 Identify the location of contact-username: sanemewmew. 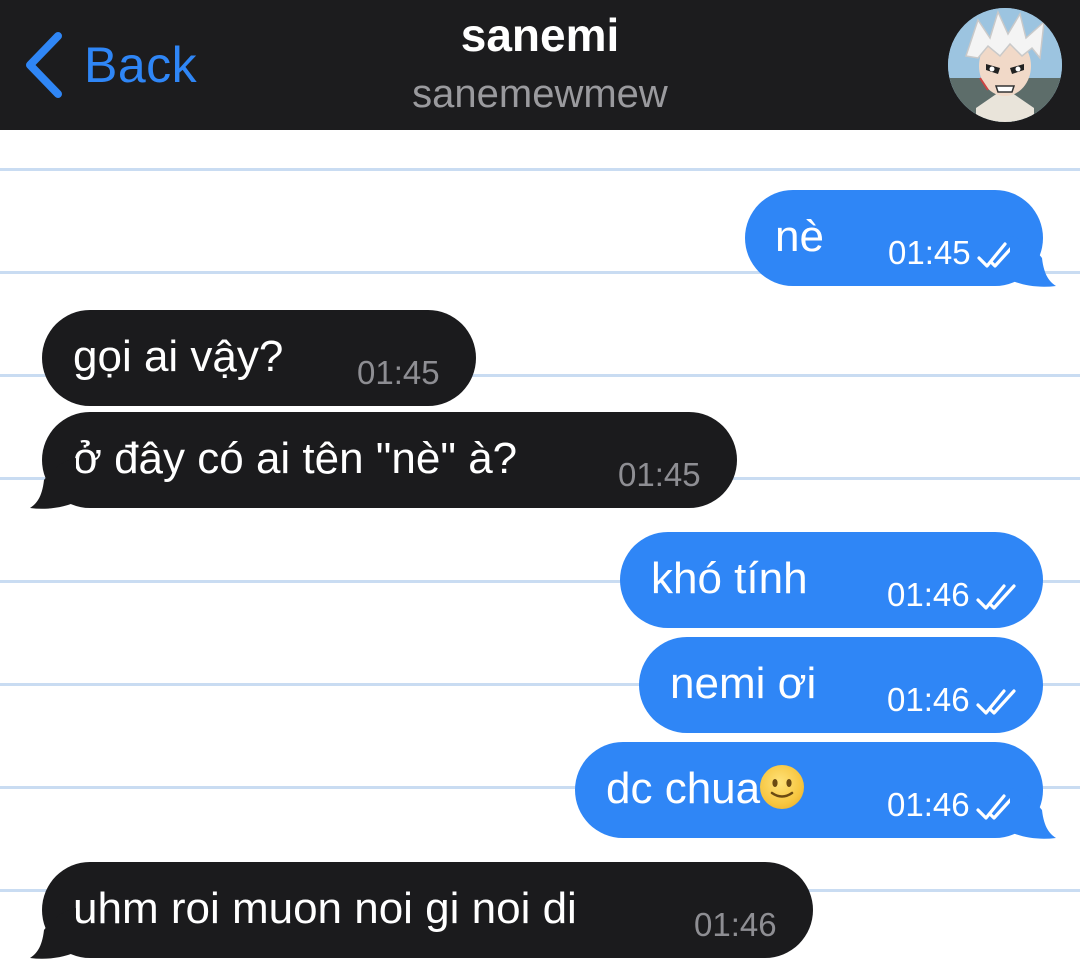
(540, 94).